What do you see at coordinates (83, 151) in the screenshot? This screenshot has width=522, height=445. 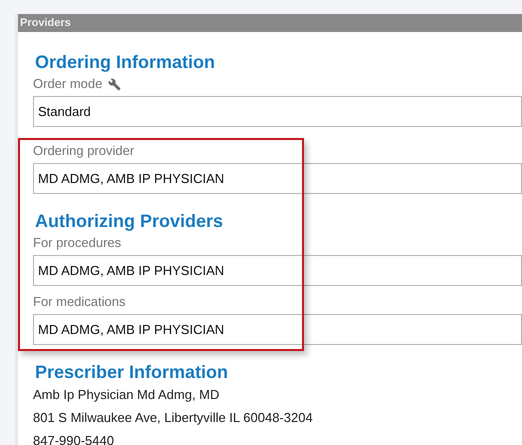 I see `field-label: Ordering provider` at bounding box center [83, 151].